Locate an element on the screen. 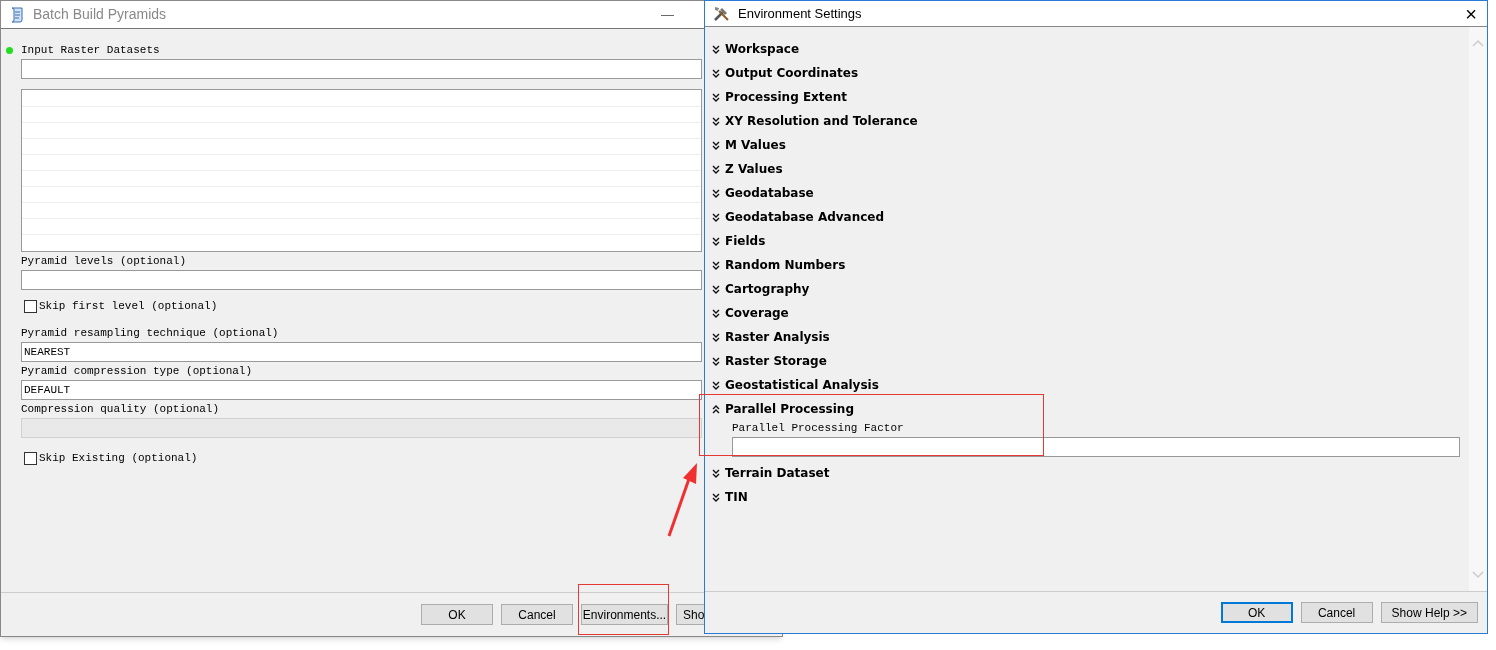 This screenshot has height=650, width=1496. field-label: Pyramid resampling technique (optional) is located at coordinates (150, 333).